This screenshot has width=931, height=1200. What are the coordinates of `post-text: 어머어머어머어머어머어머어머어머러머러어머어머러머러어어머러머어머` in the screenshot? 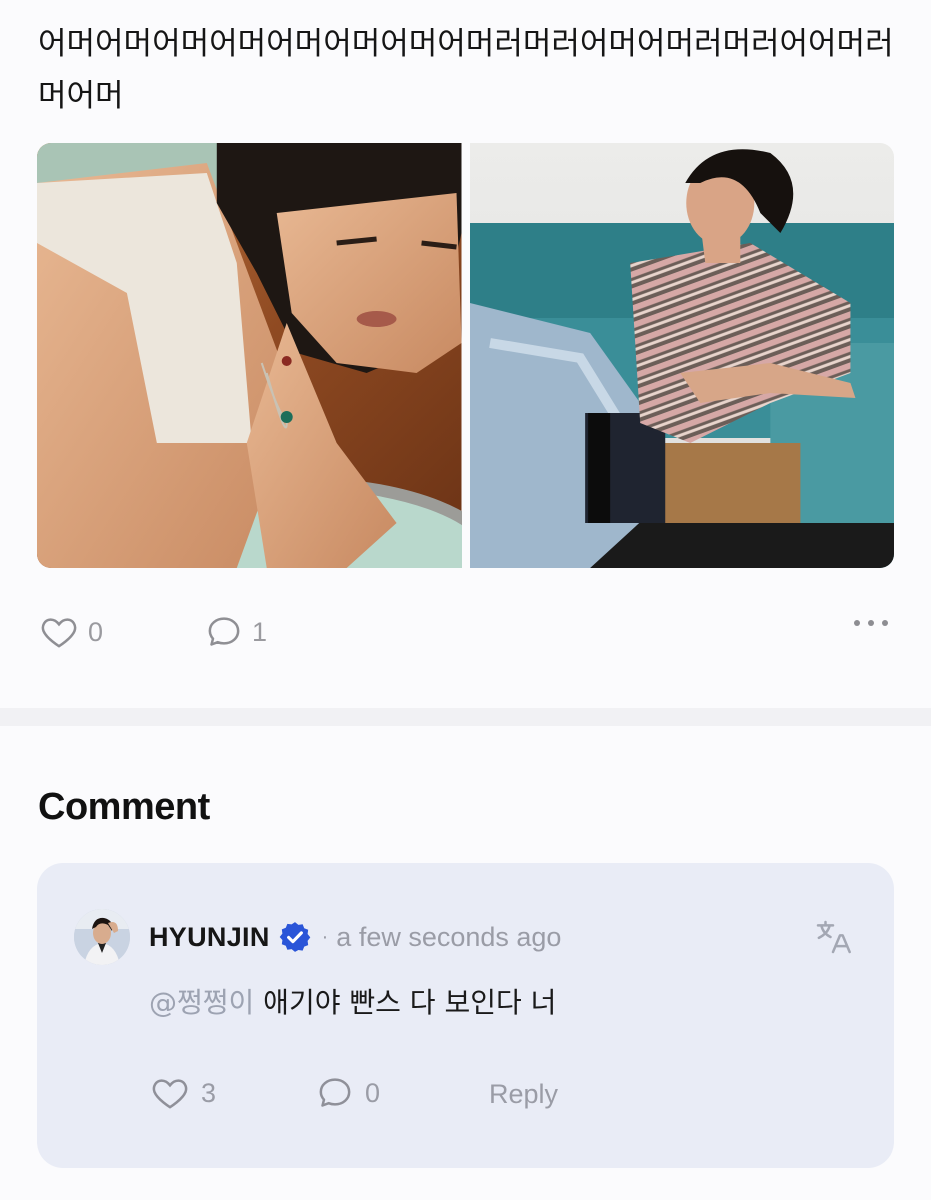 It's located at (466, 70).